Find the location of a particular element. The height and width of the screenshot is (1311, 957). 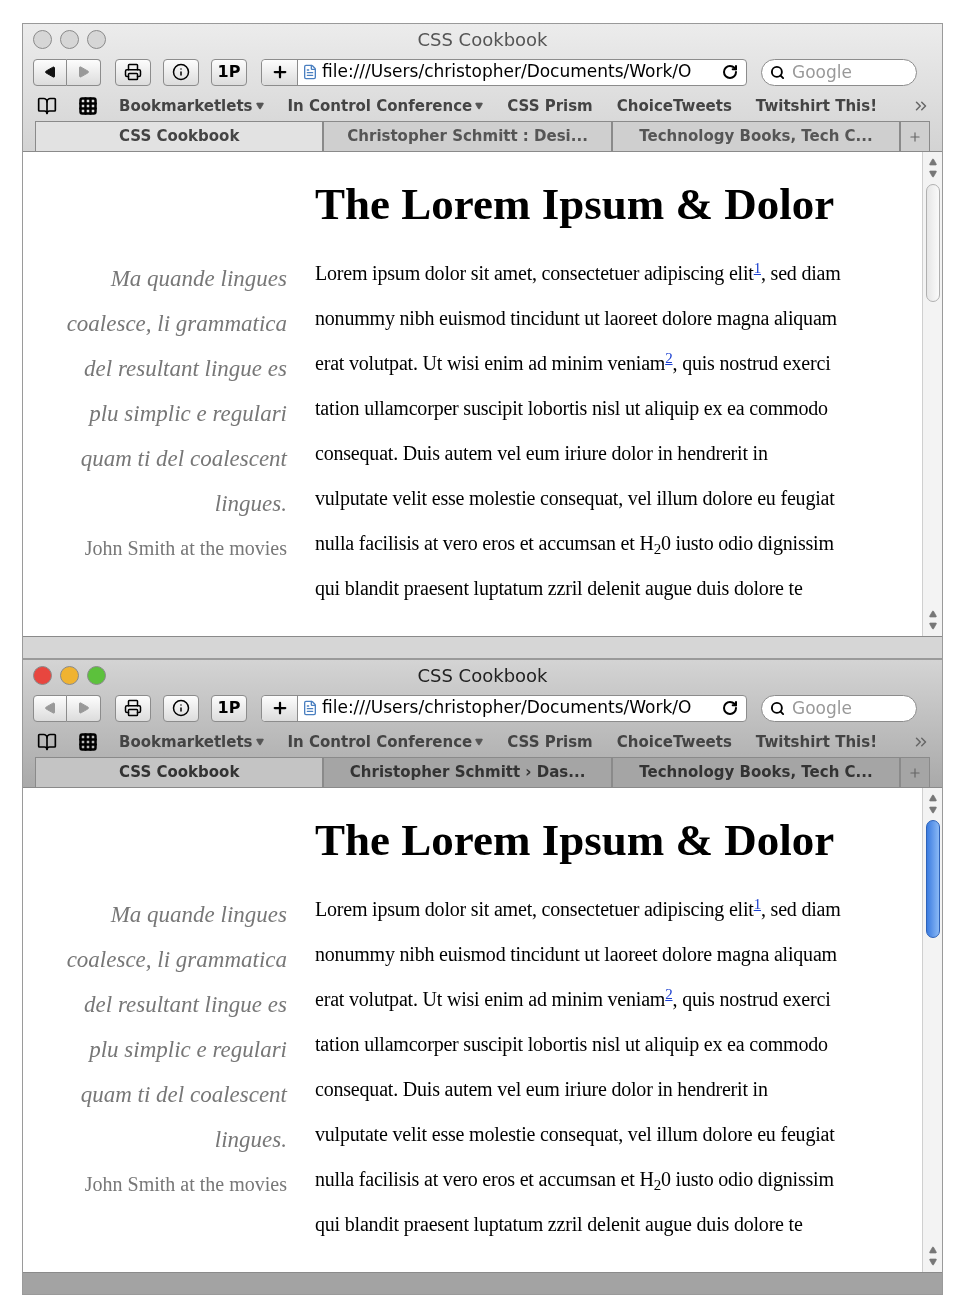

new-tab-button is located at coordinates (915, 136).